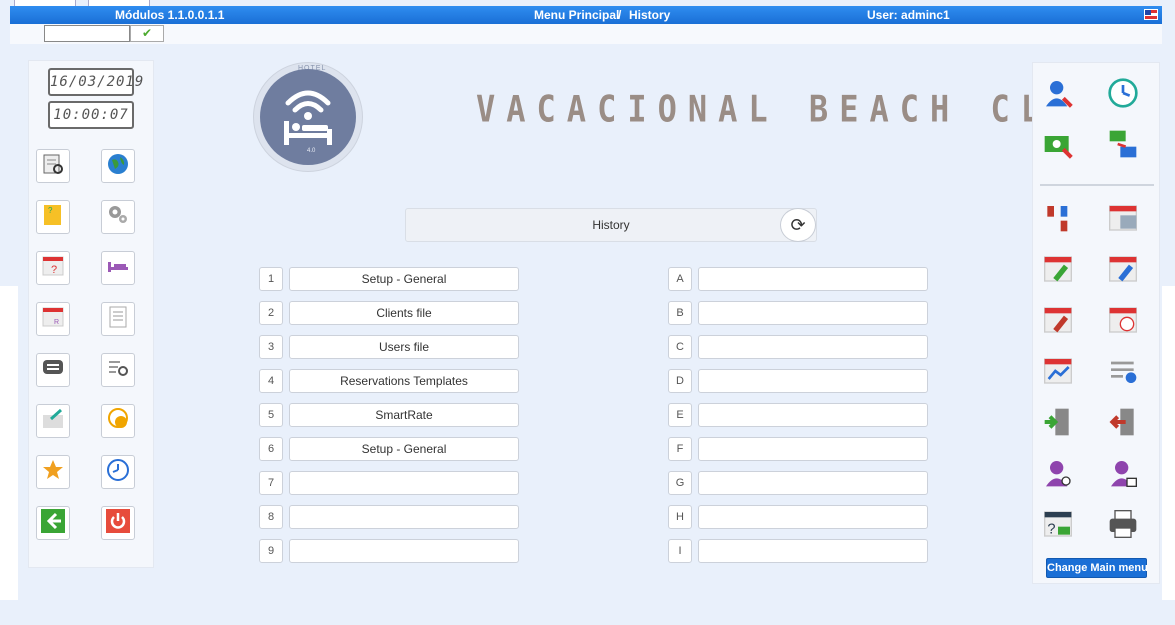 The height and width of the screenshot is (625, 1175). I want to click on history-item-row: 7, so click(389, 483).